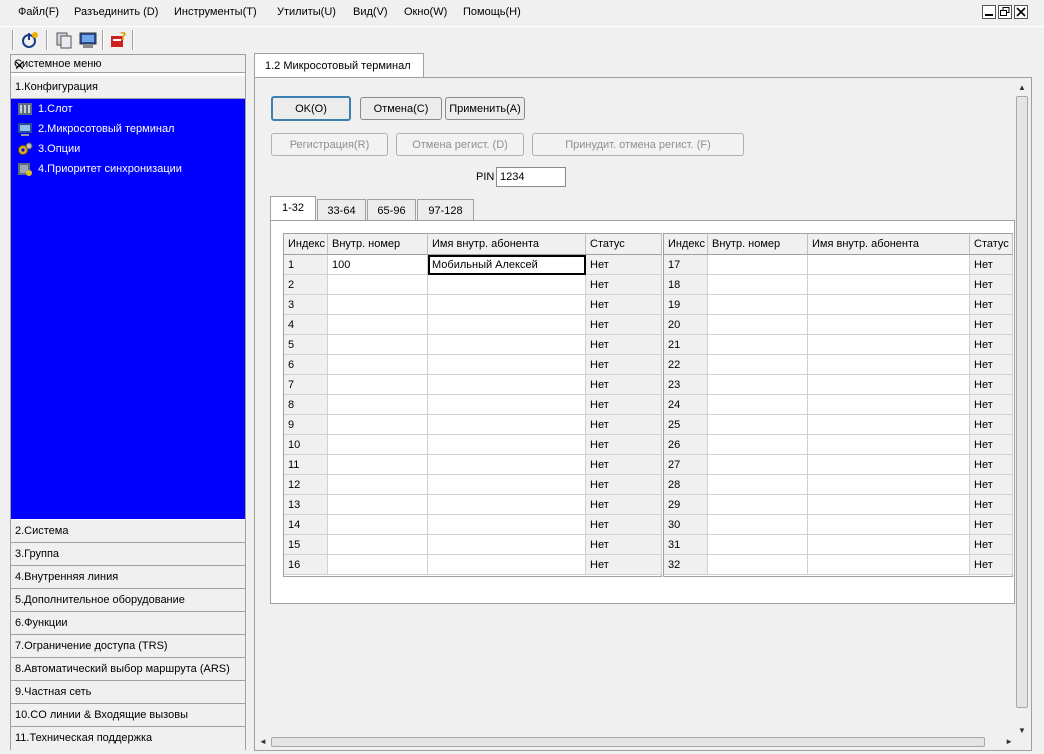  What do you see at coordinates (38, 12) in the screenshot?
I see `menu-file: Файл(F)` at bounding box center [38, 12].